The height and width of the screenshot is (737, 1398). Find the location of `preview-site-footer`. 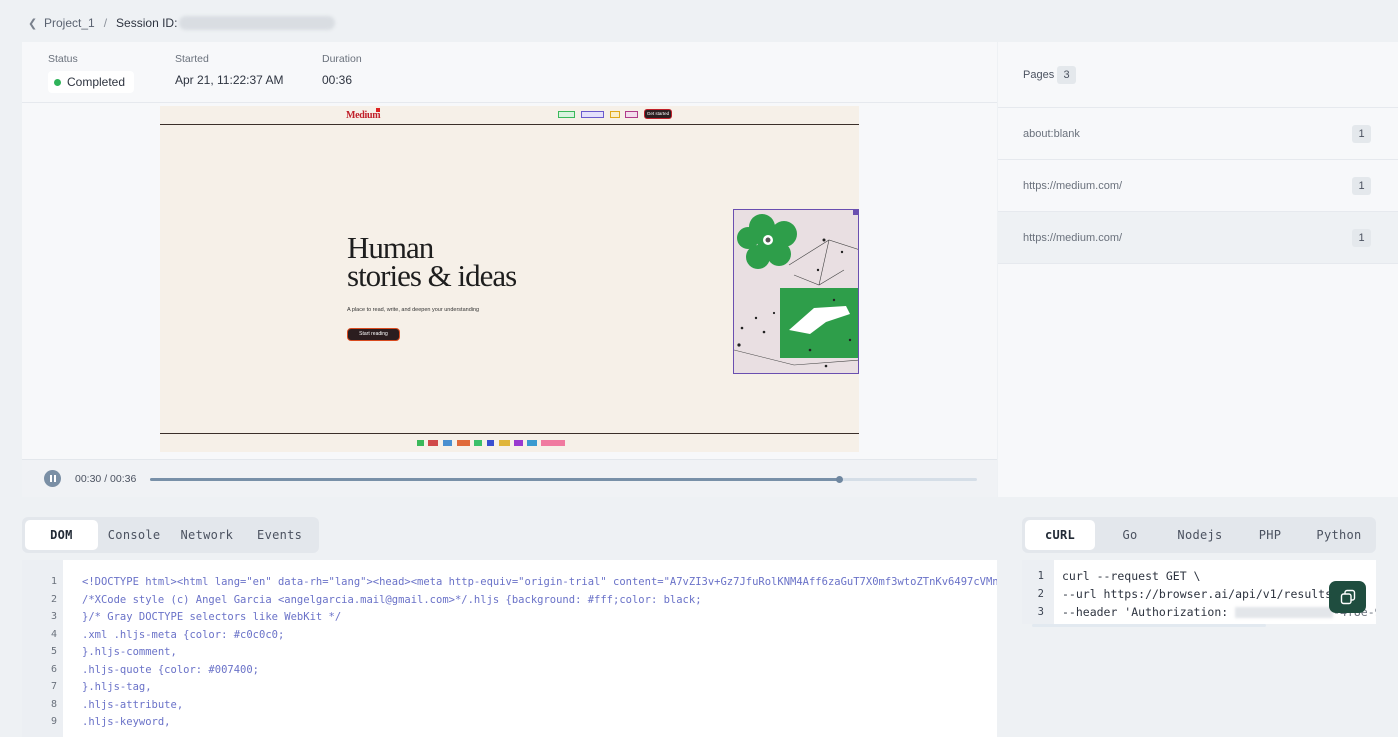

preview-site-footer is located at coordinates (509, 442).